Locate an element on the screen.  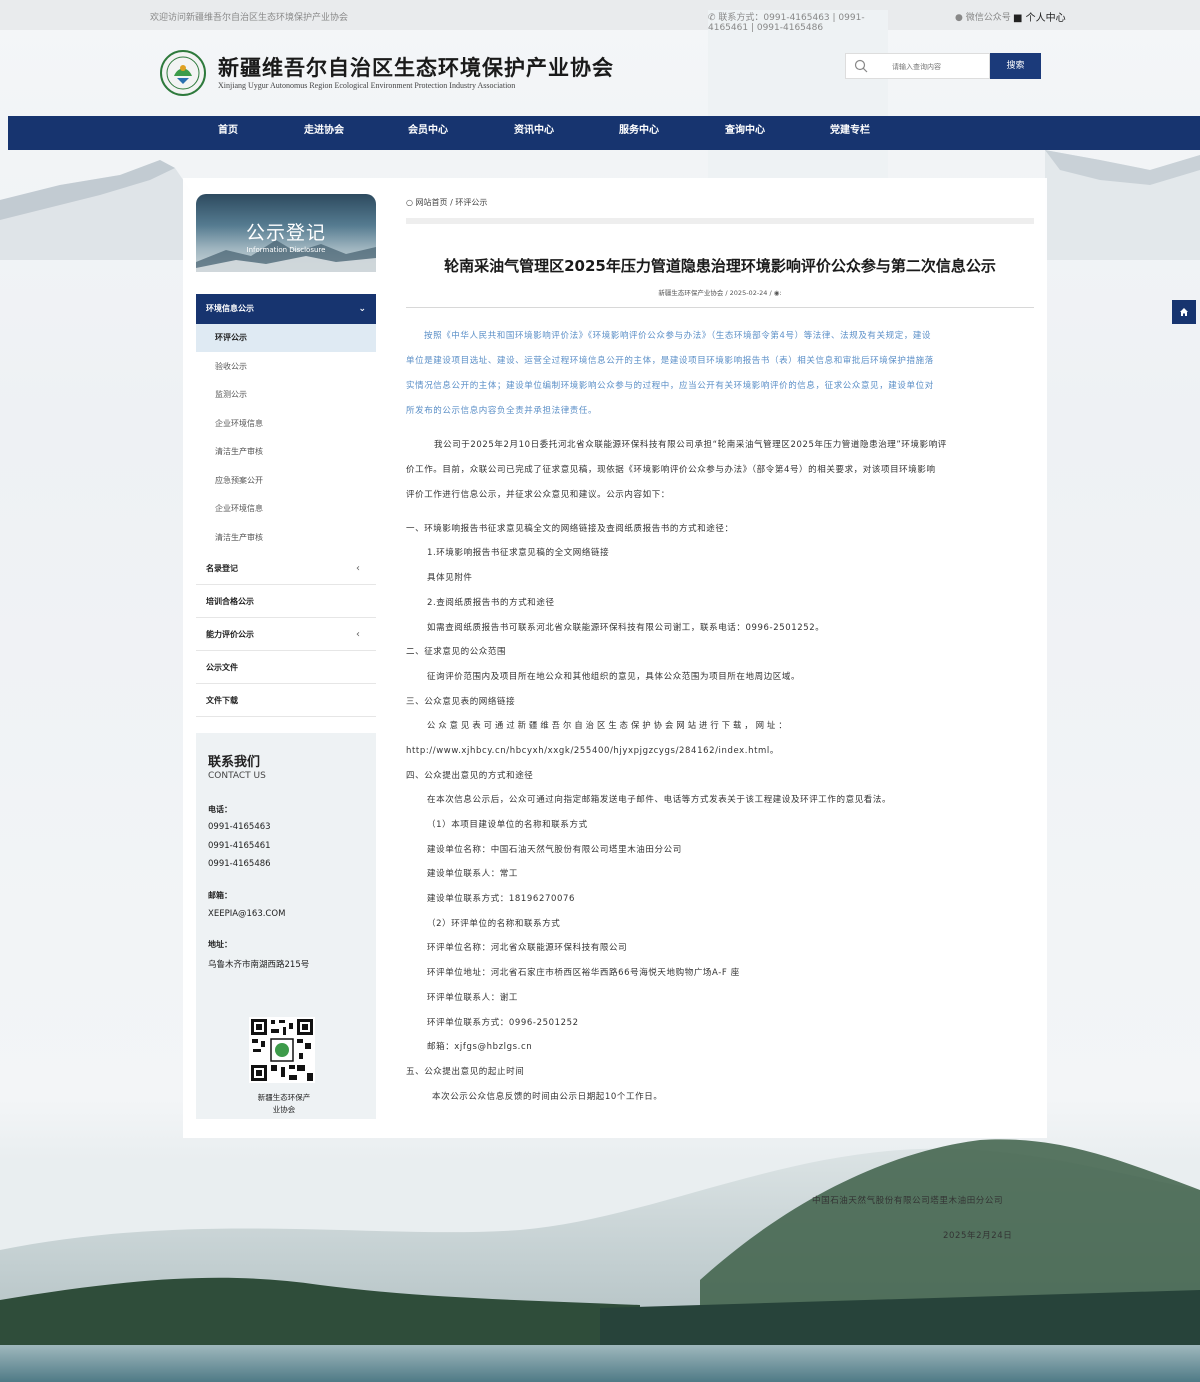
sidebar-cat-label: 能力评价公示 is located at coordinates (230, 634).